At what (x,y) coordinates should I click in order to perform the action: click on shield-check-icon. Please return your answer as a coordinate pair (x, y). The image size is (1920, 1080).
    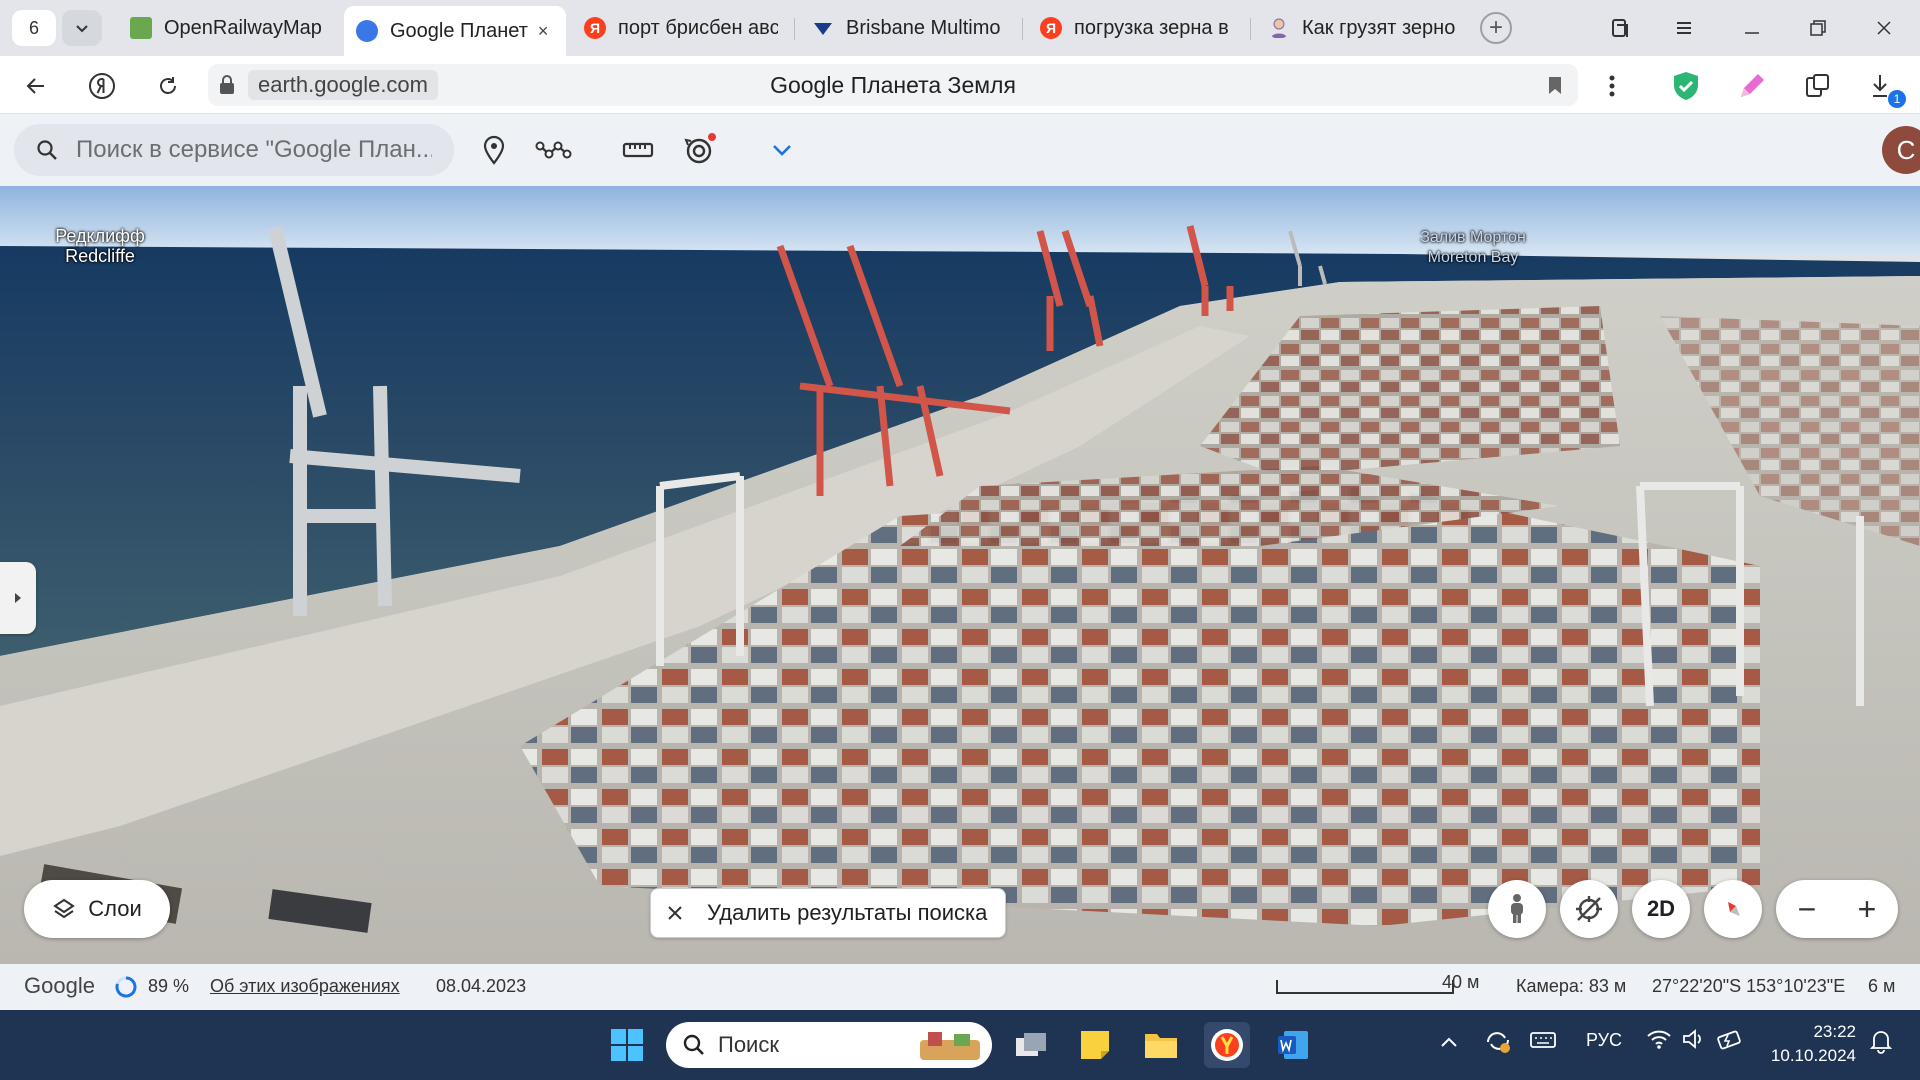
    Looking at the image, I should click on (1686, 86).